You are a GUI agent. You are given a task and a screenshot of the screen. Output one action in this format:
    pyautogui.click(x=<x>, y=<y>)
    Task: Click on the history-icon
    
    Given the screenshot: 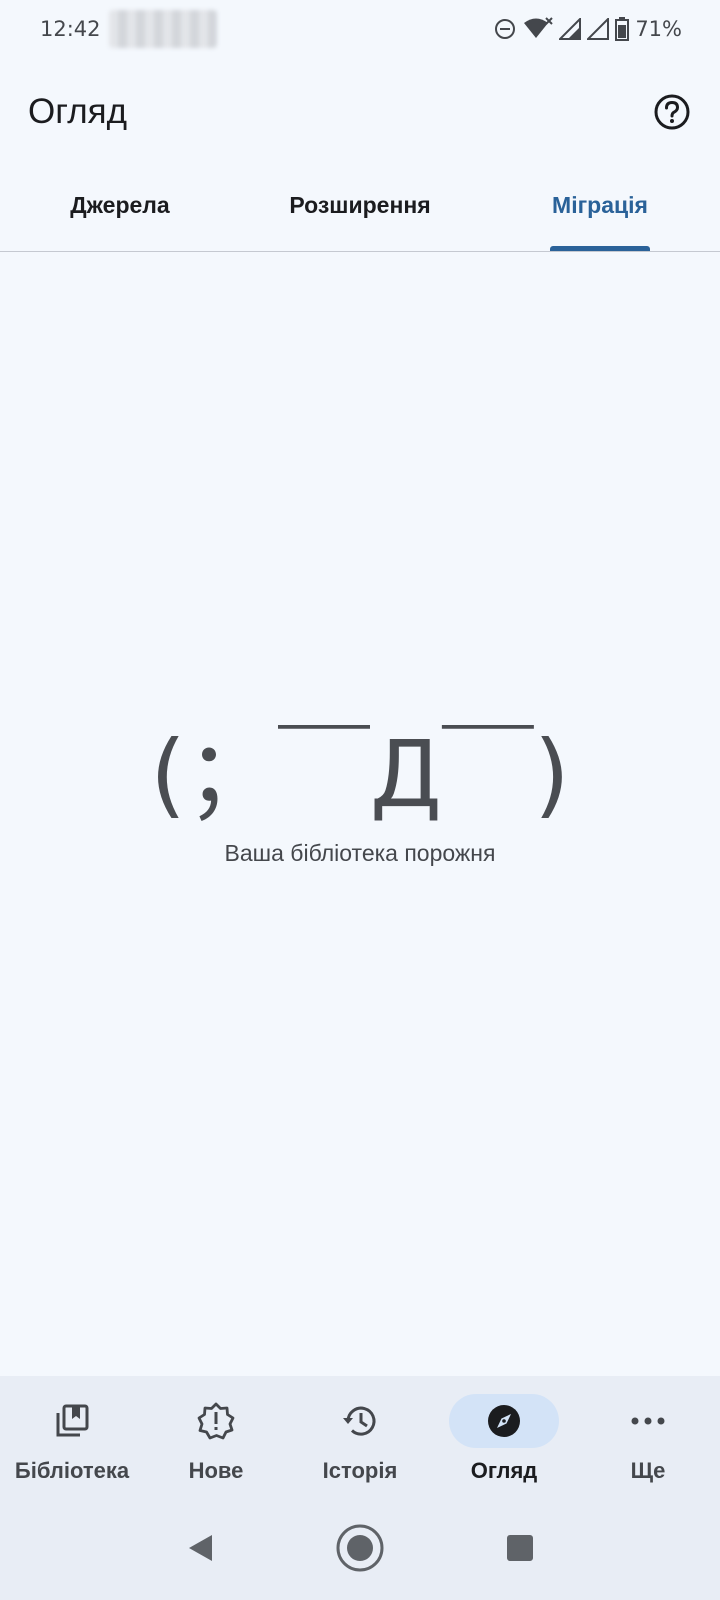 What is the action you would take?
    pyautogui.click(x=359, y=1421)
    